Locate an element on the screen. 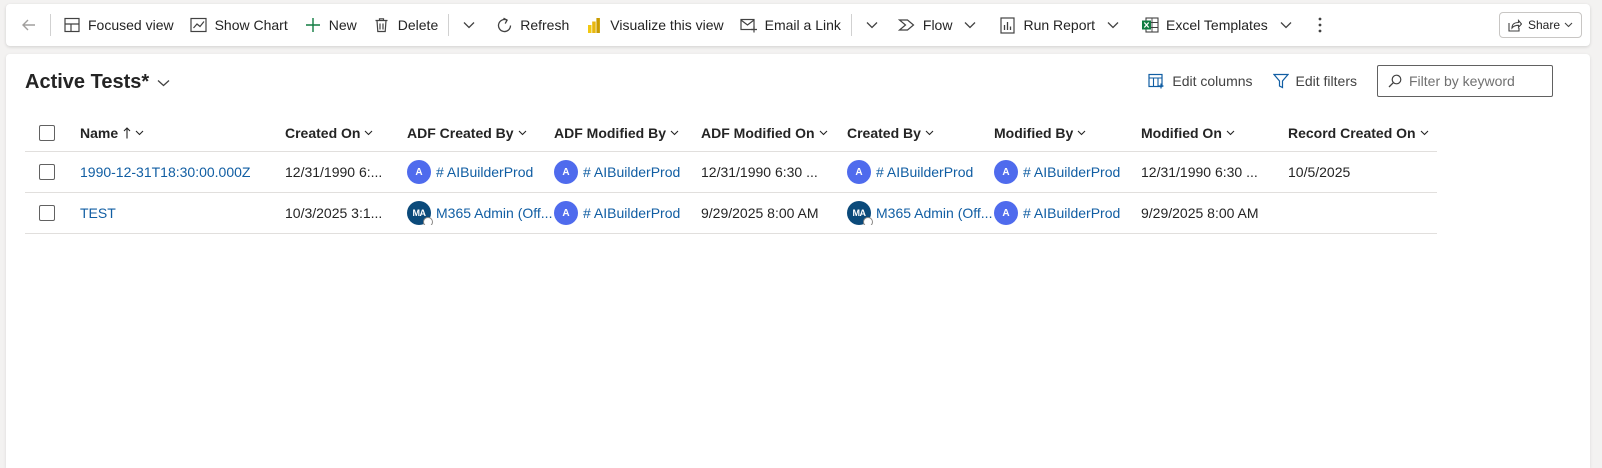 This screenshot has height=468, width=1602. column-header-record-created-on: Record Created On is located at coordinates (1358, 133).